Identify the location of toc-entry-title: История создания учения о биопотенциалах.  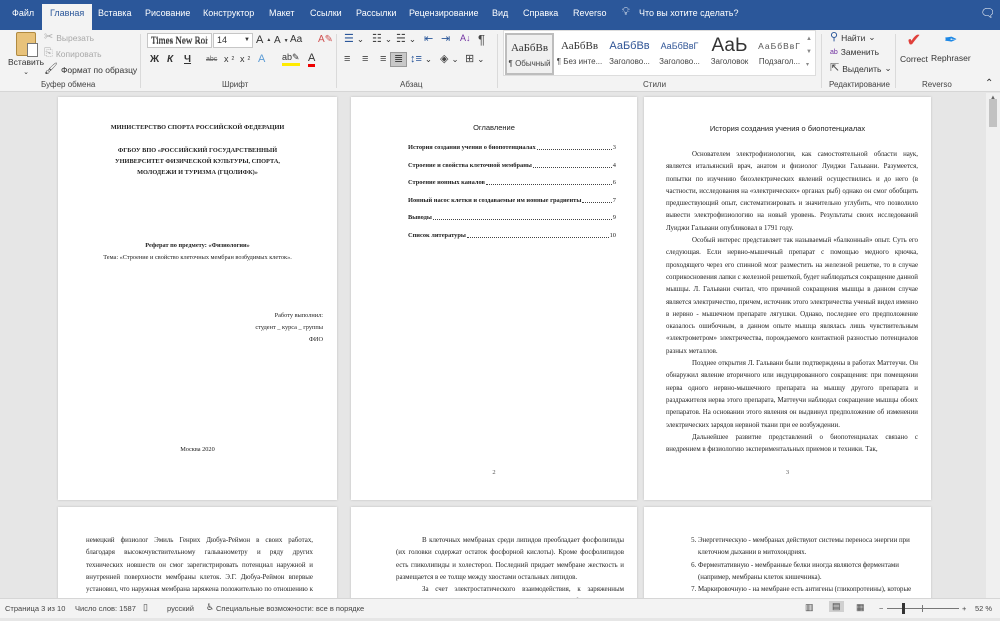
(472, 147).